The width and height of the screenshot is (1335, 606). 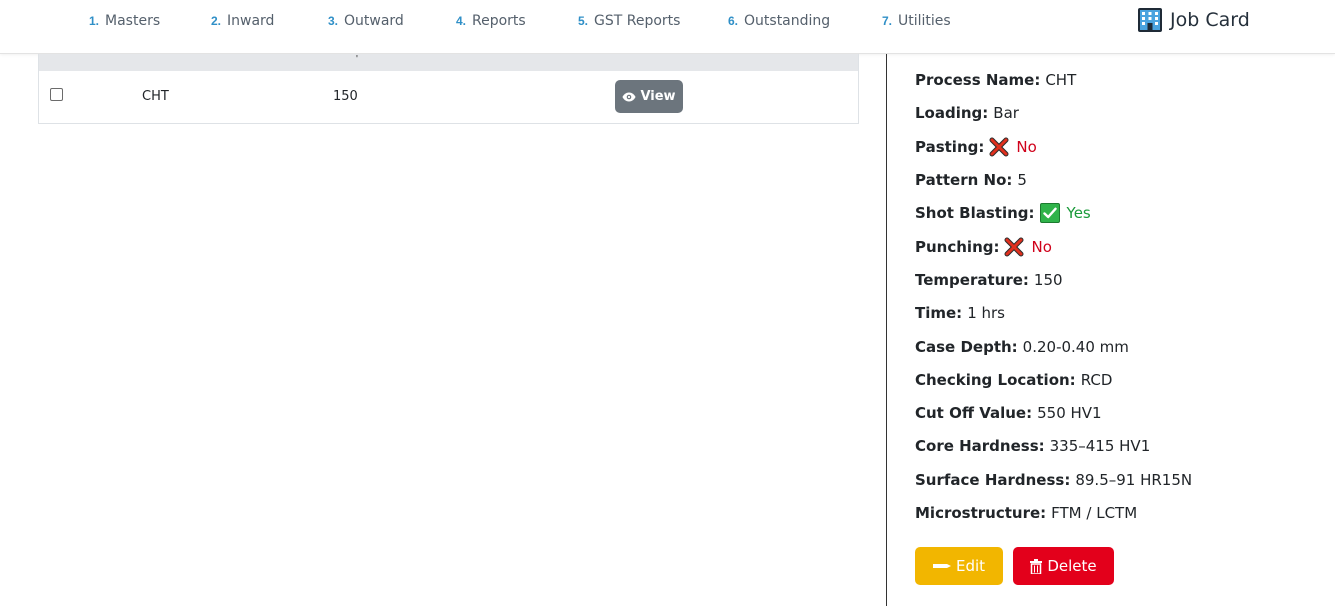 I want to click on nav-item-utilities: 7. Utilities, so click(x=916, y=20).